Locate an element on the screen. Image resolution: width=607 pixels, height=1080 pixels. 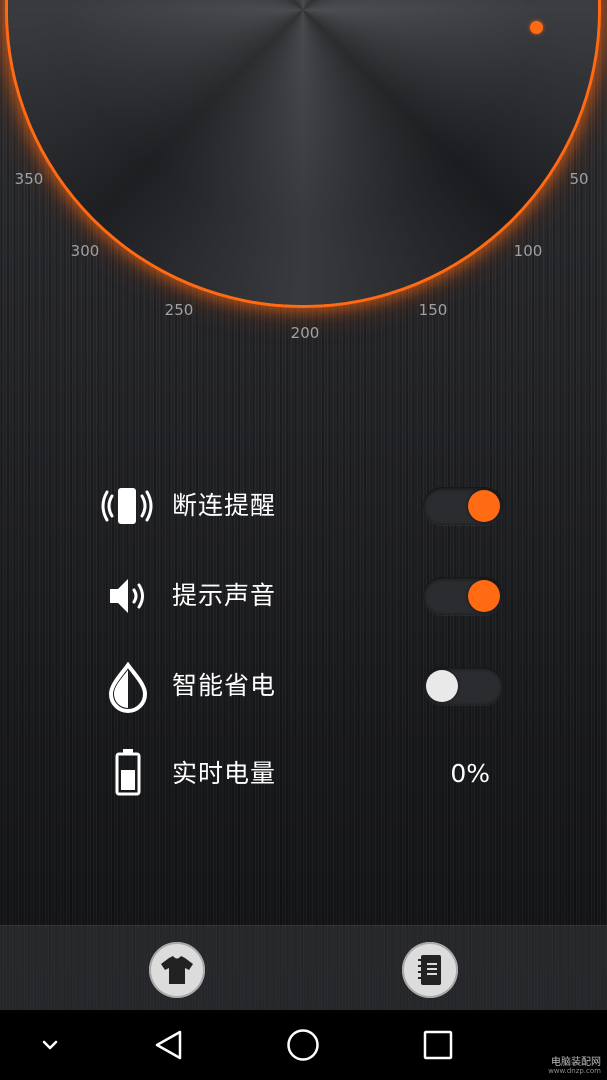
setting-row-sound: 提示声音 is located at coordinates (303, 596).